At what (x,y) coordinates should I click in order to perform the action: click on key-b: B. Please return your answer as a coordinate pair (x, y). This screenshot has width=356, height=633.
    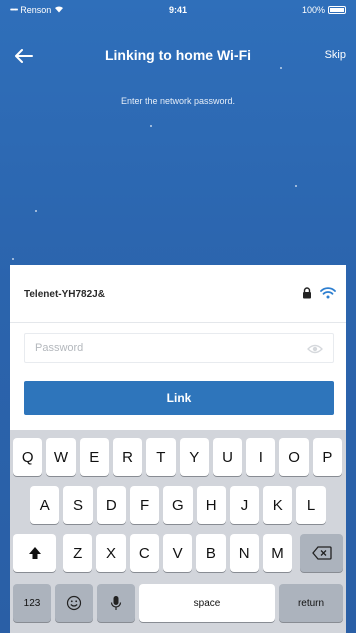
    Looking at the image, I should click on (211, 553).